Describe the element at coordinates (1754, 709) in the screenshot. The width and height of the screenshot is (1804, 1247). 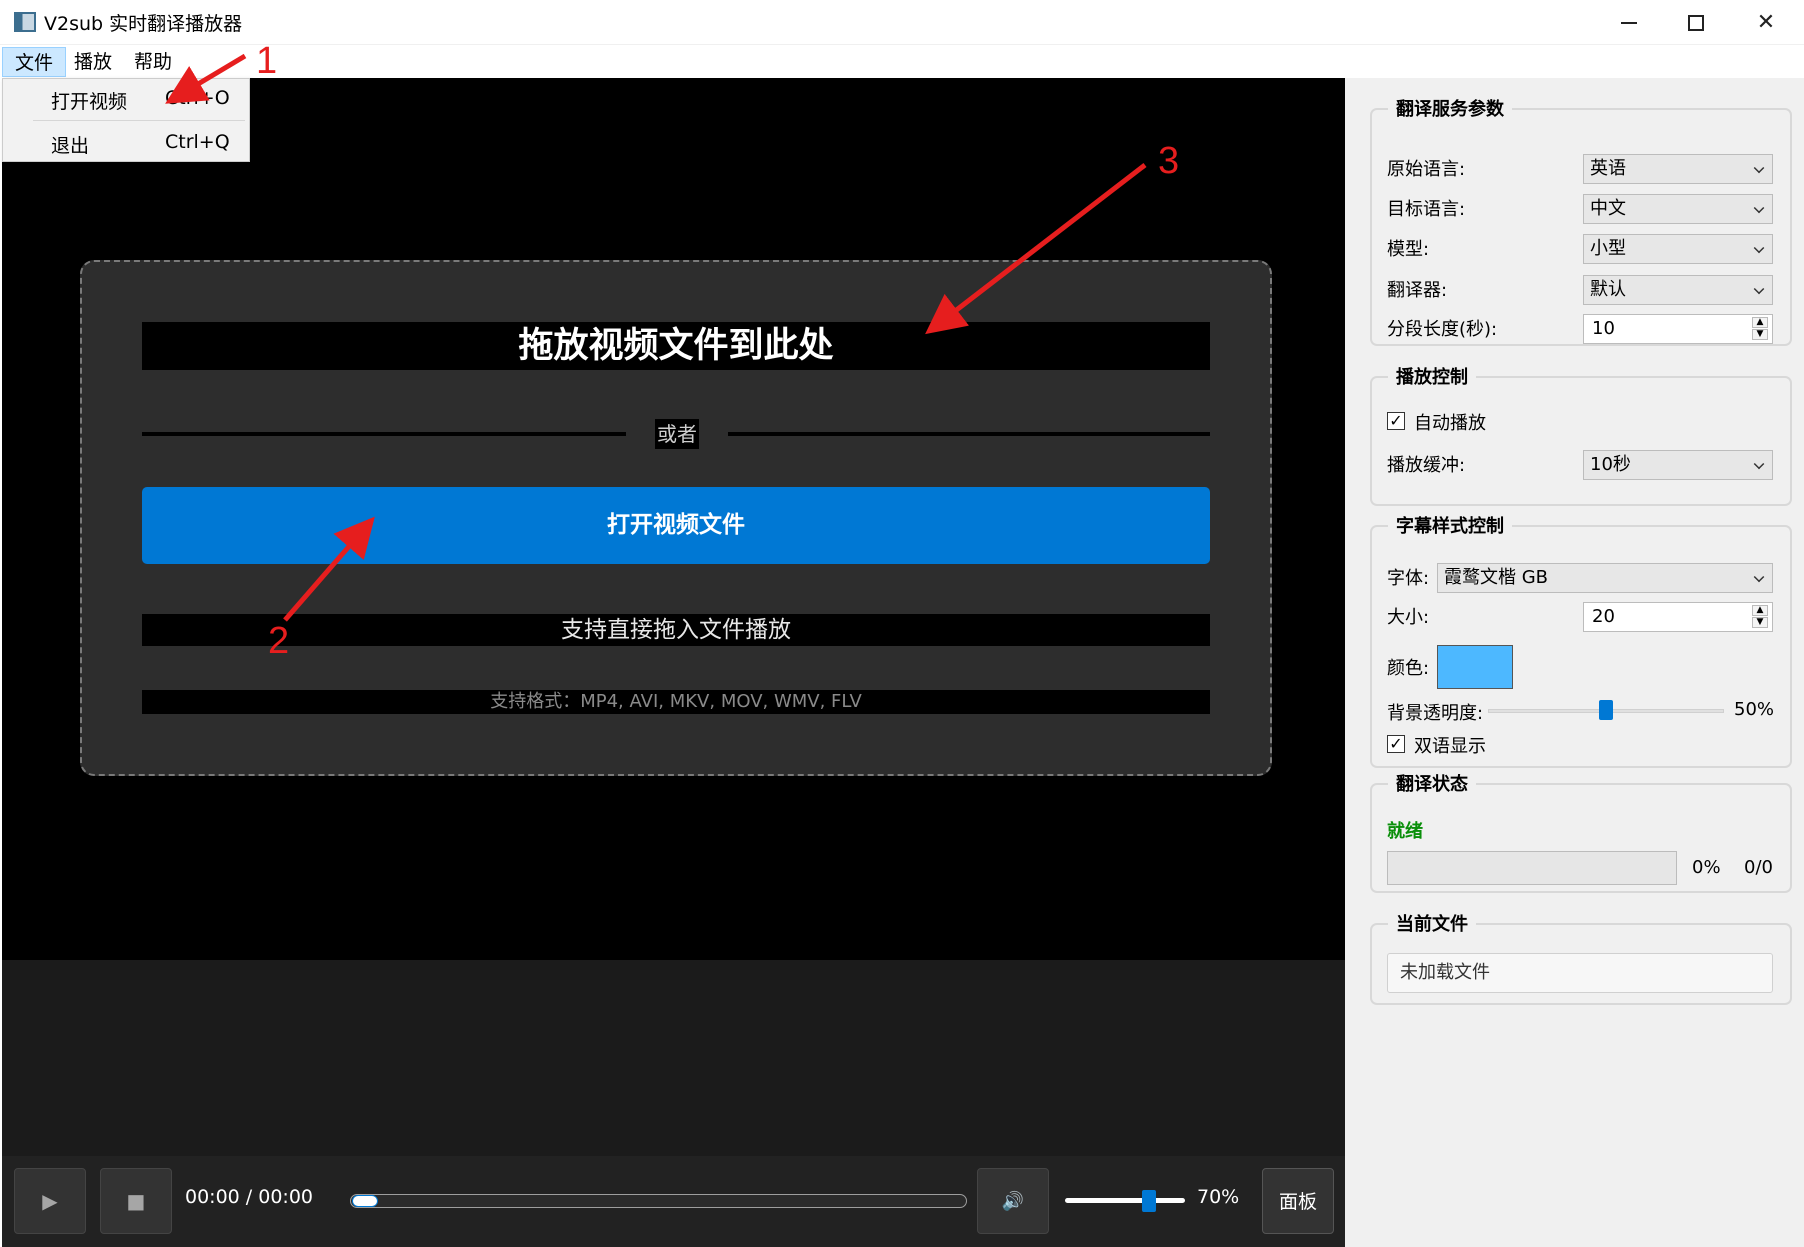
I see `bg-opacity-percent: 50%` at that location.